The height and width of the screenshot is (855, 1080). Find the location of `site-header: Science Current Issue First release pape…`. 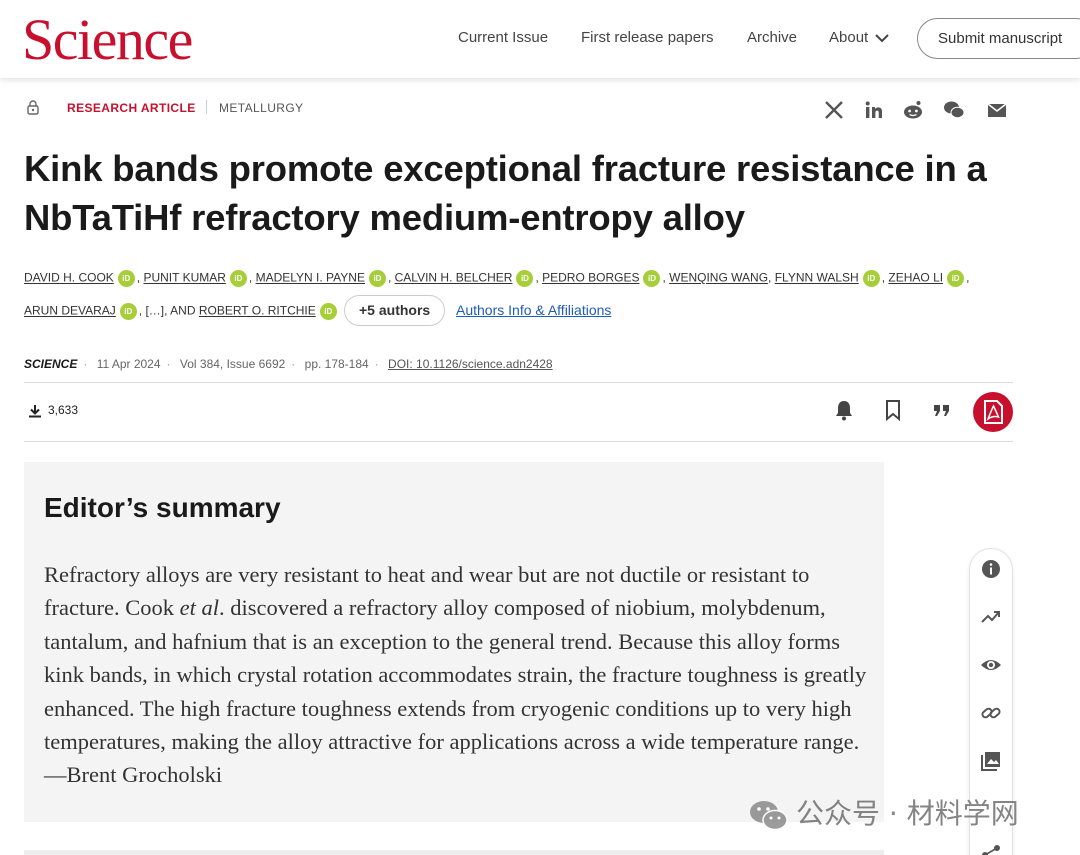

site-header: Science Current Issue First release pape… is located at coordinates (540, 39).